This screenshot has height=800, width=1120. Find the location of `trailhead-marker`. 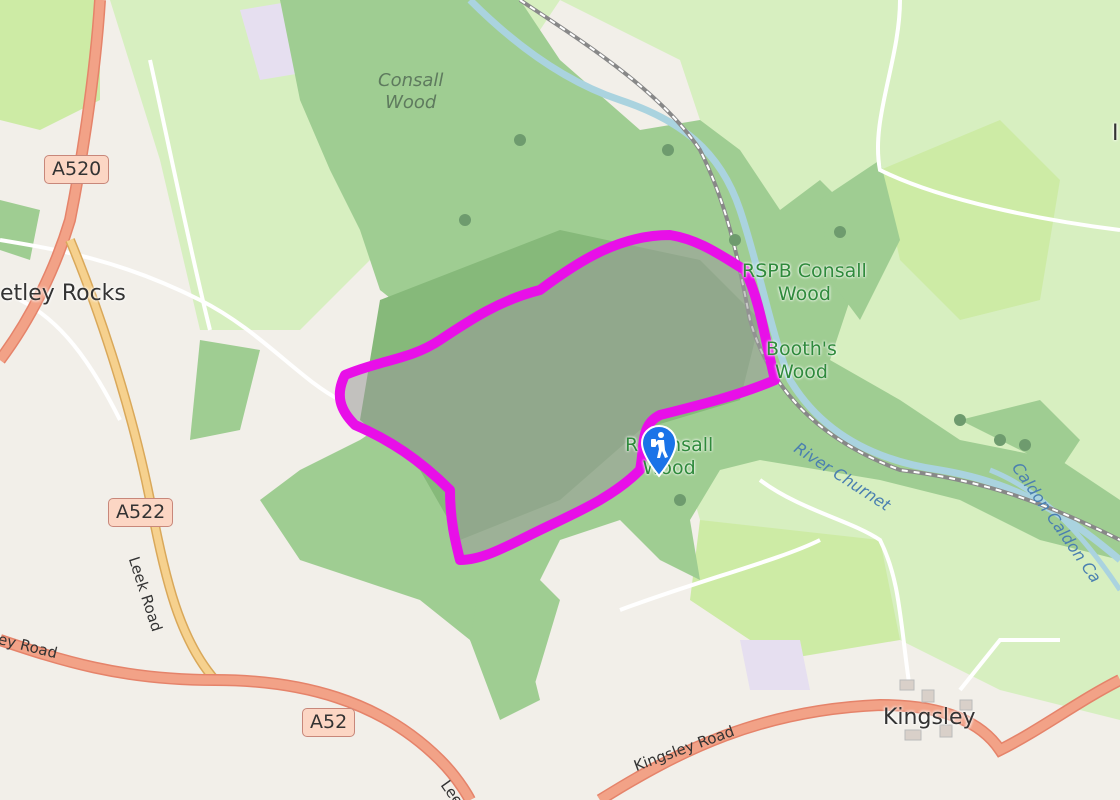

trailhead-marker is located at coordinates (659, 451).